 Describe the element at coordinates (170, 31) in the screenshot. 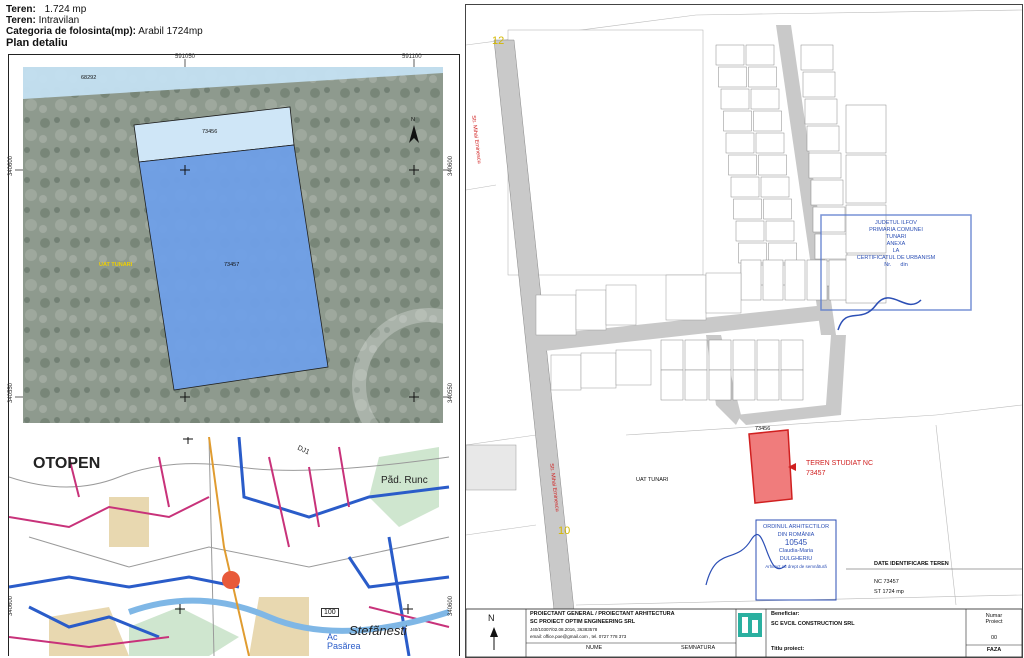

I see `category-value: Arabil 1724mp` at that location.